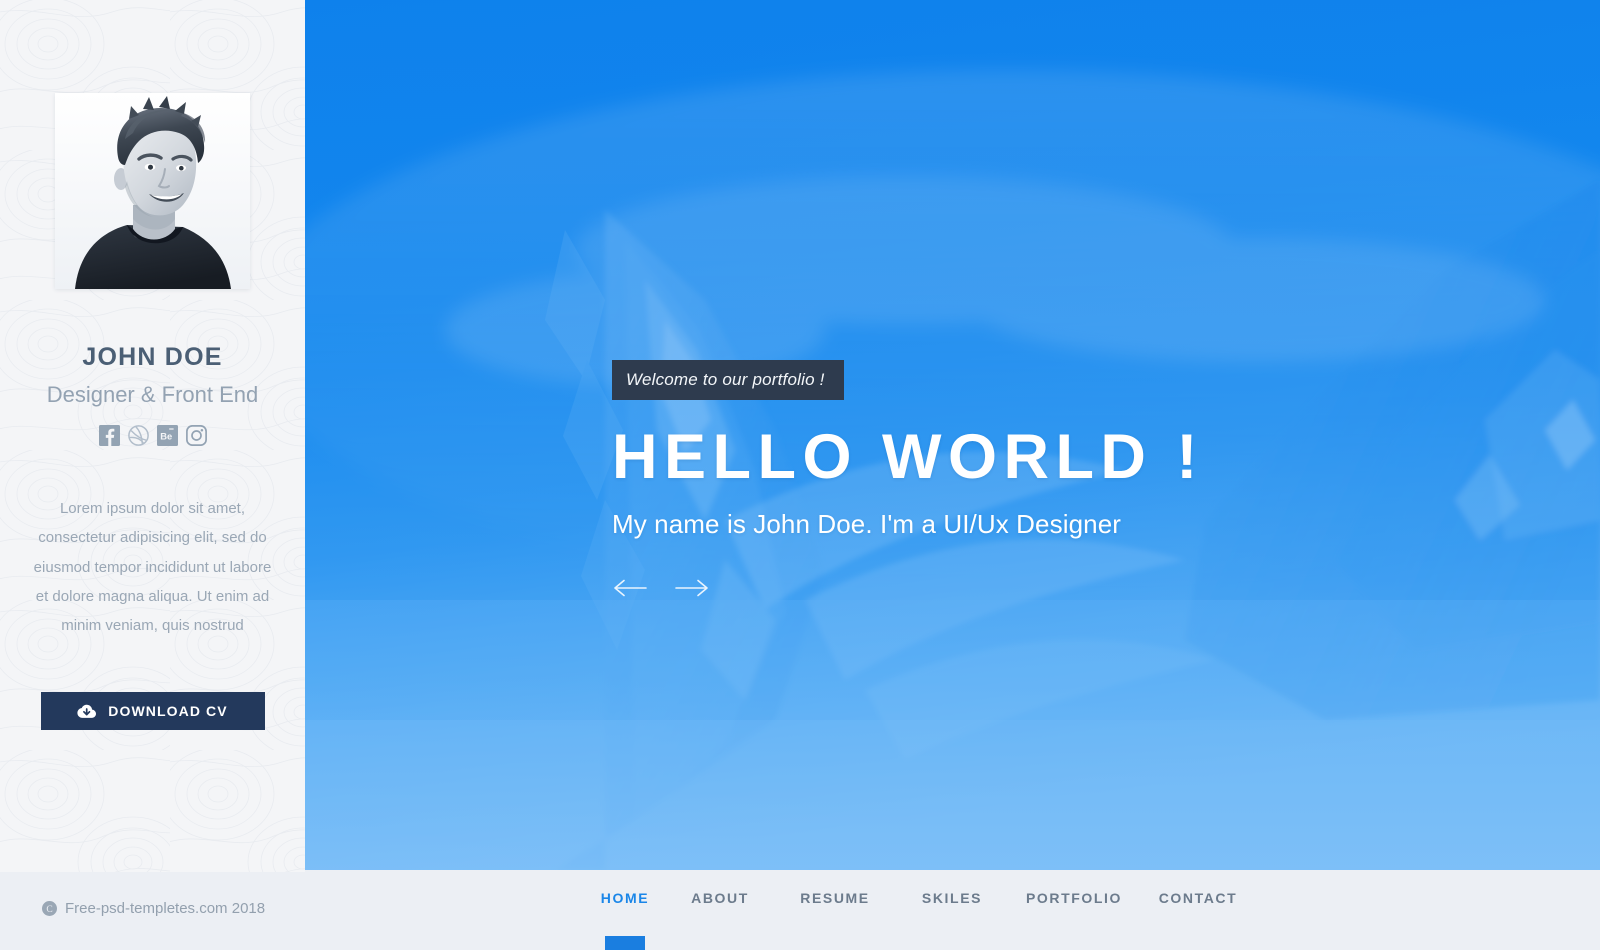  I want to click on nav-label-home: HOME, so click(625, 898).